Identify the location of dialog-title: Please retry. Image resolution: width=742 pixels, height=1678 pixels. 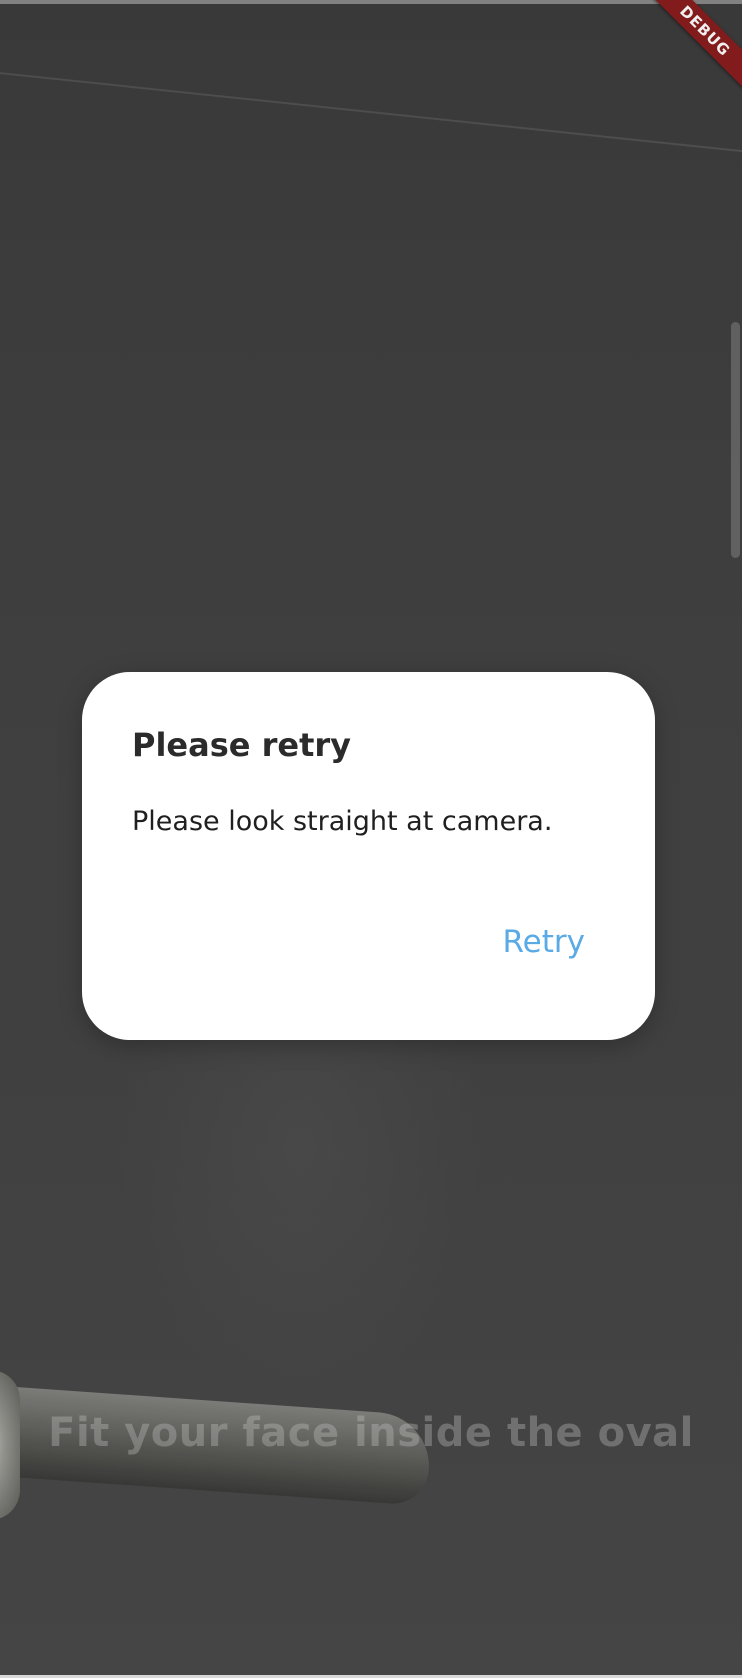
(242, 745).